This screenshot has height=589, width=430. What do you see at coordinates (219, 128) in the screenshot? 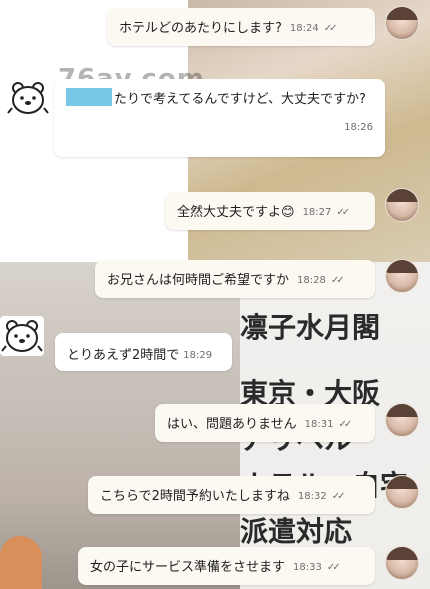
I see `message-meta: 18:26` at bounding box center [219, 128].